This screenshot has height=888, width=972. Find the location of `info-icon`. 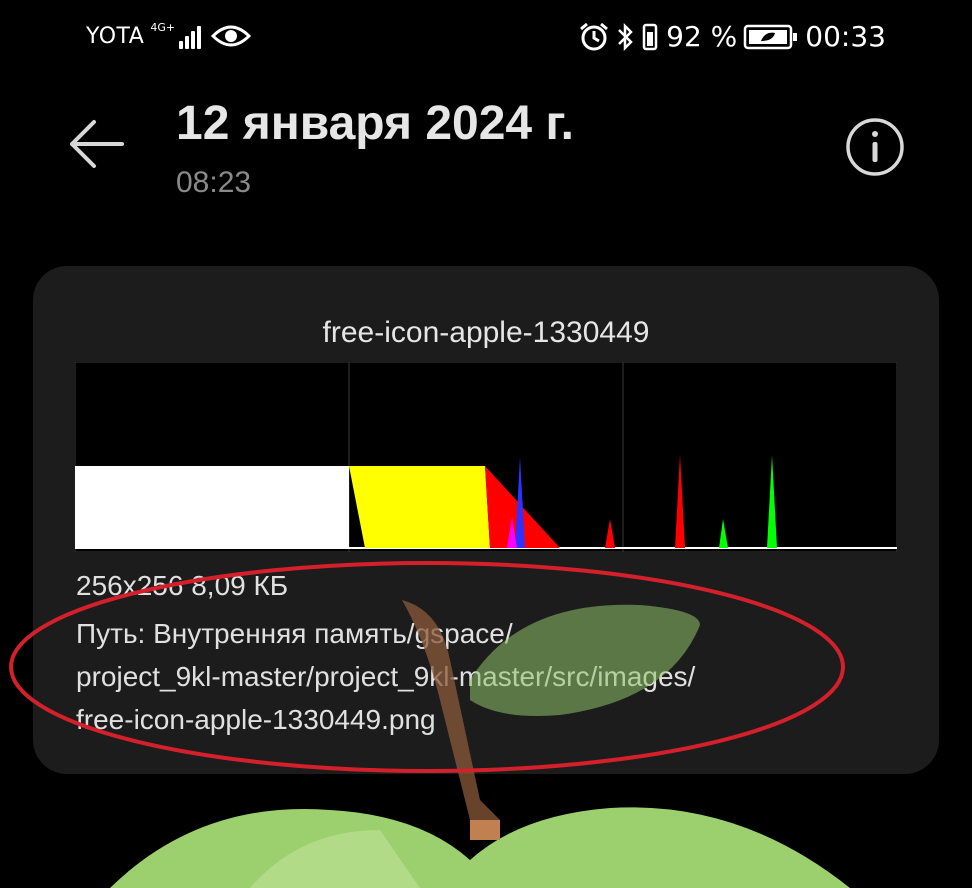

info-icon is located at coordinates (875, 147).